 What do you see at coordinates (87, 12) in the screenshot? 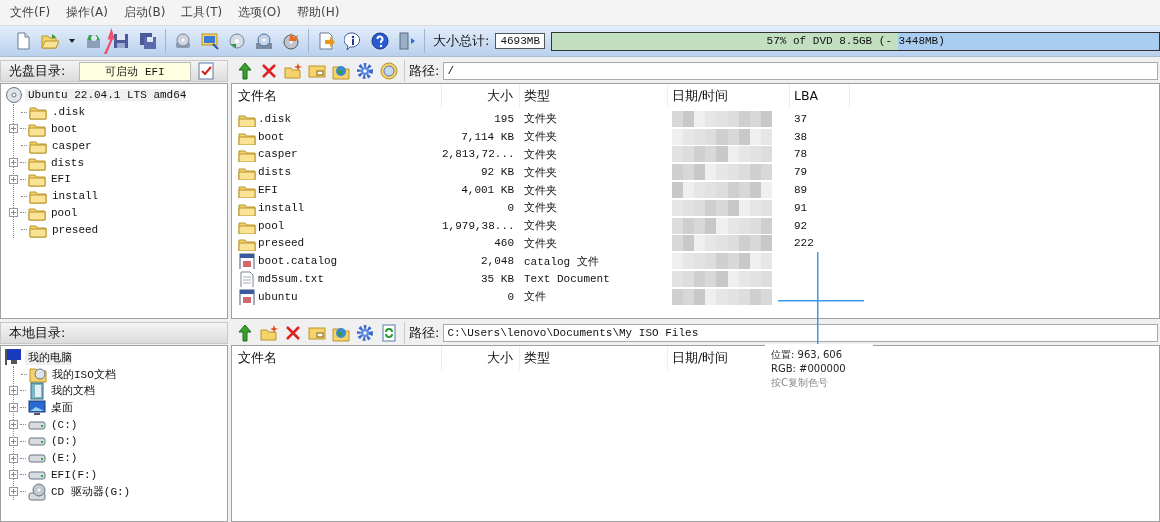
I see `menu-item: 操作(A)` at bounding box center [87, 12].